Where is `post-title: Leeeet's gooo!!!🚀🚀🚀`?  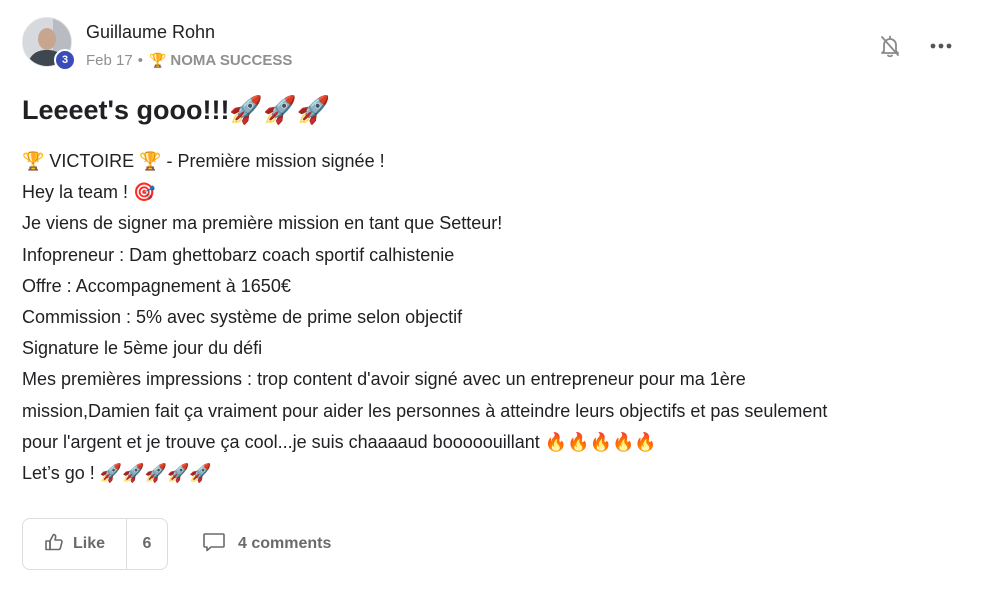 post-title: Leeeet's gooo!!!🚀🚀🚀 is located at coordinates (176, 110).